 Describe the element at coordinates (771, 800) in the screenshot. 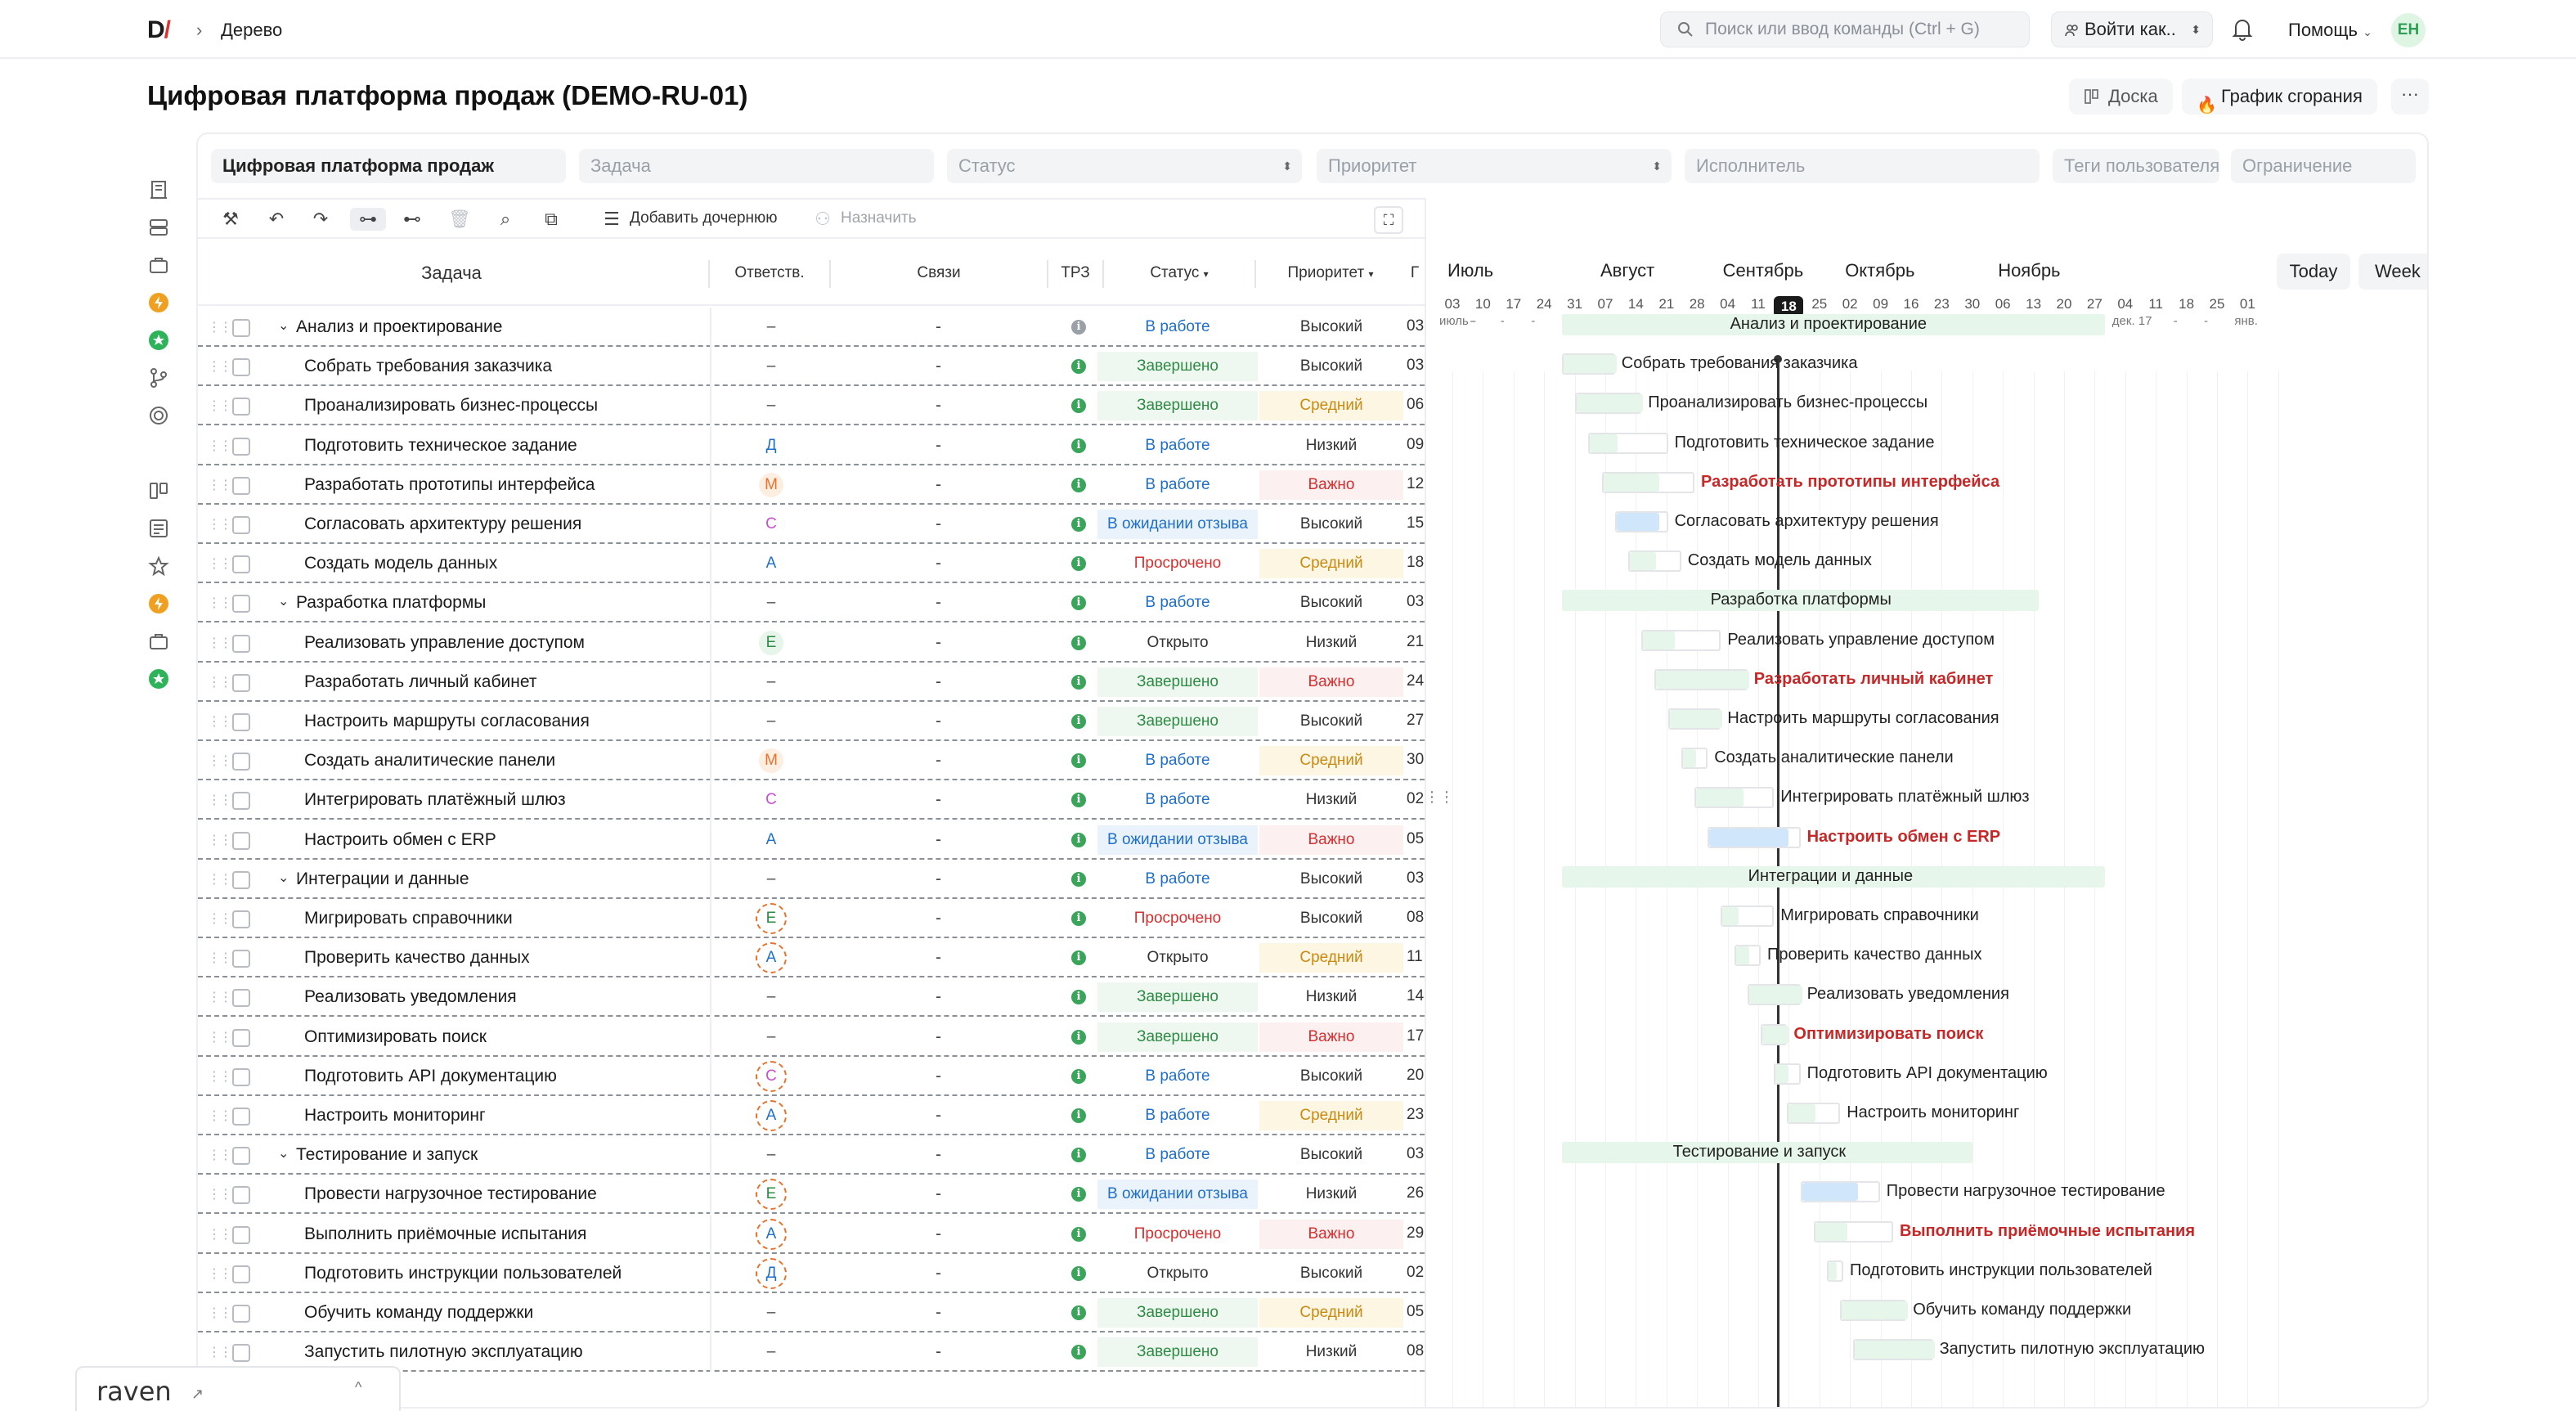

I see `assignee: С` at that location.